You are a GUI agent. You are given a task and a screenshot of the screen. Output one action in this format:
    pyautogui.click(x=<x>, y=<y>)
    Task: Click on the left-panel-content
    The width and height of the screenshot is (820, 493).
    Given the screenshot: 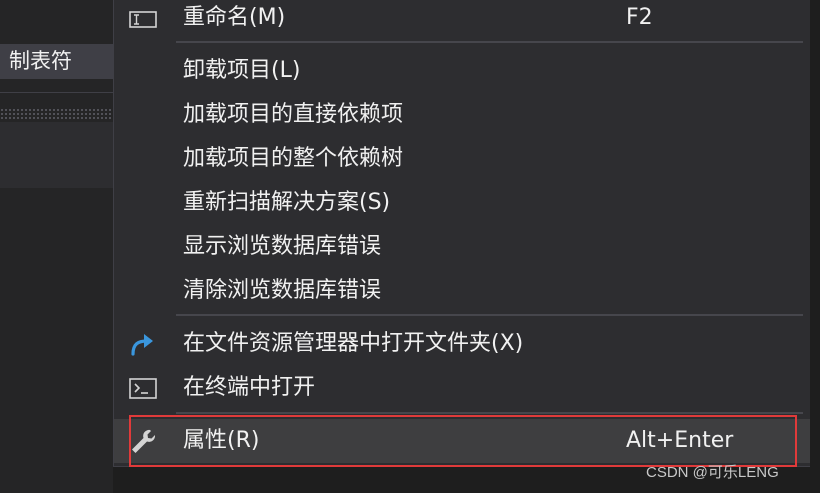 What is the action you would take?
    pyautogui.click(x=56, y=155)
    